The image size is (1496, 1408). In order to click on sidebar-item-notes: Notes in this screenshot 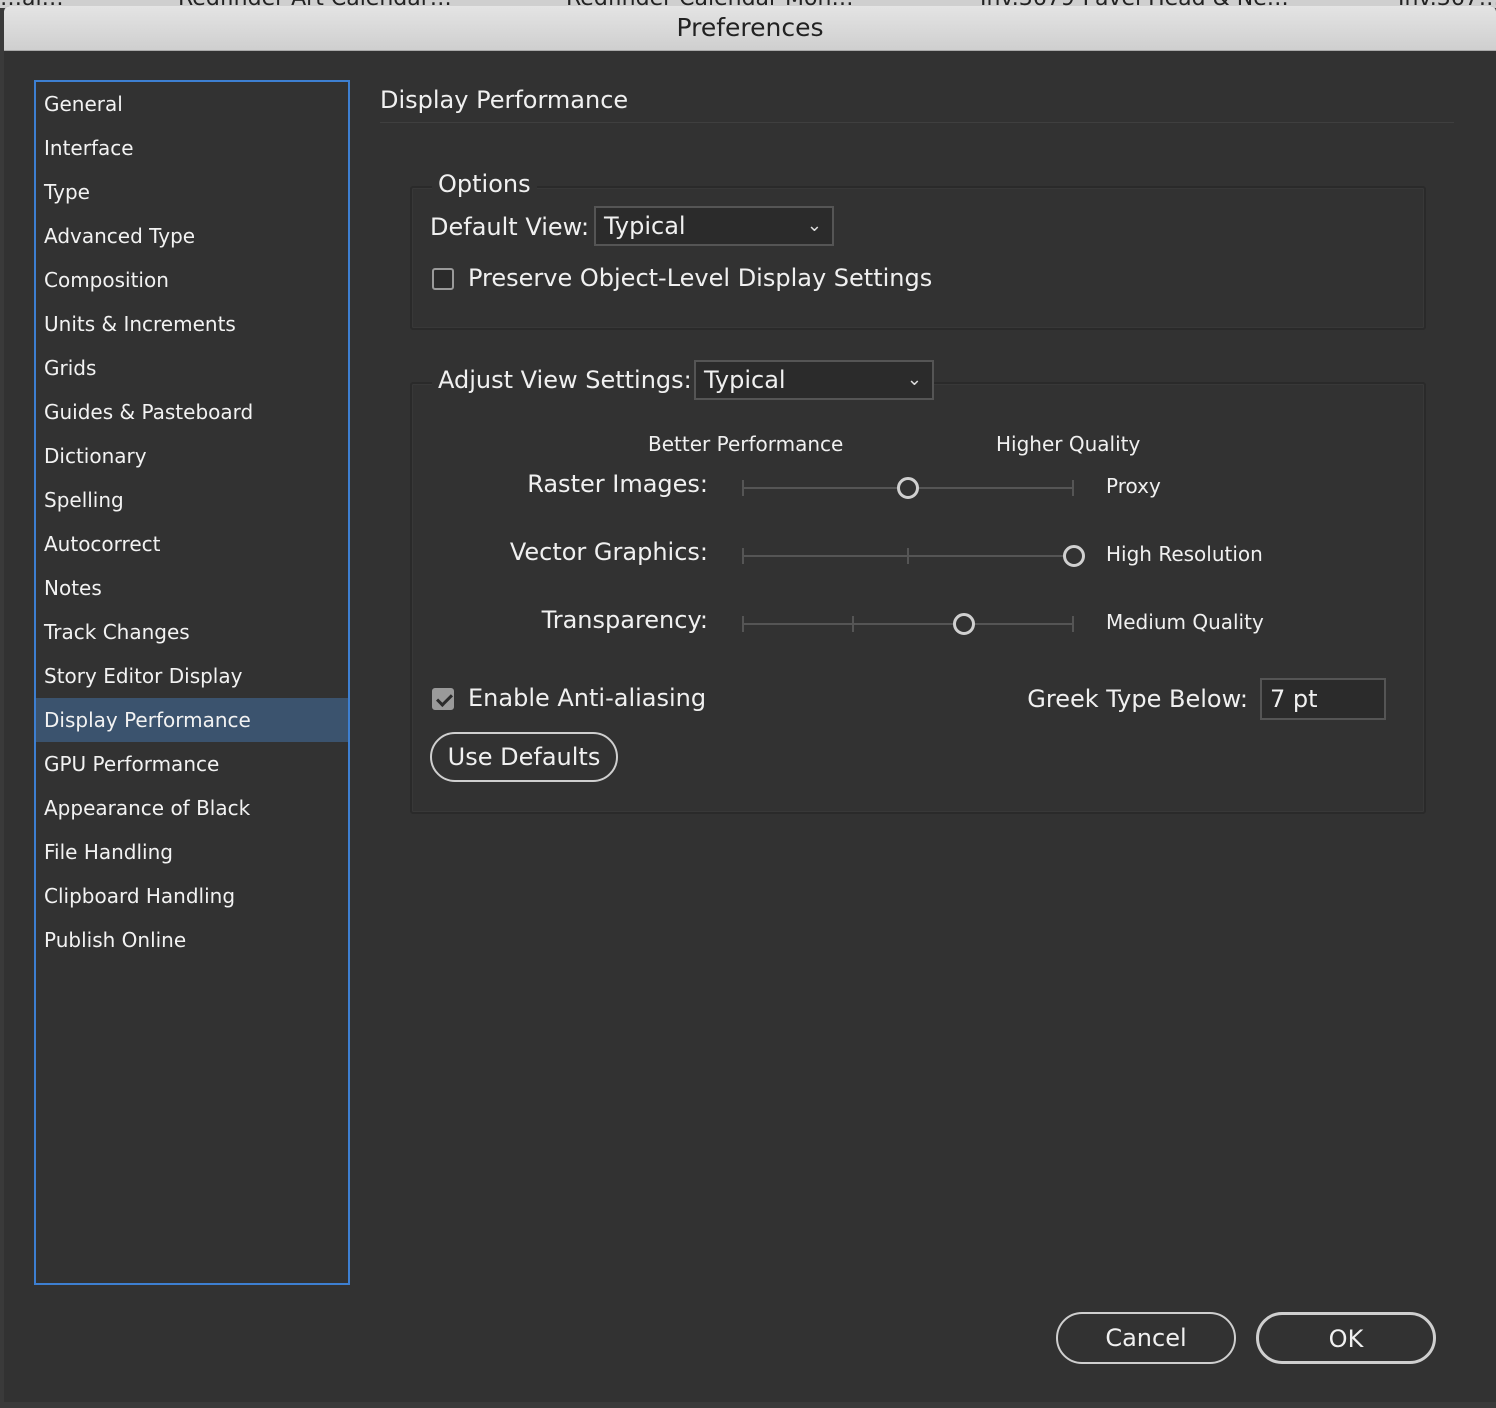, I will do `click(192, 588)`.